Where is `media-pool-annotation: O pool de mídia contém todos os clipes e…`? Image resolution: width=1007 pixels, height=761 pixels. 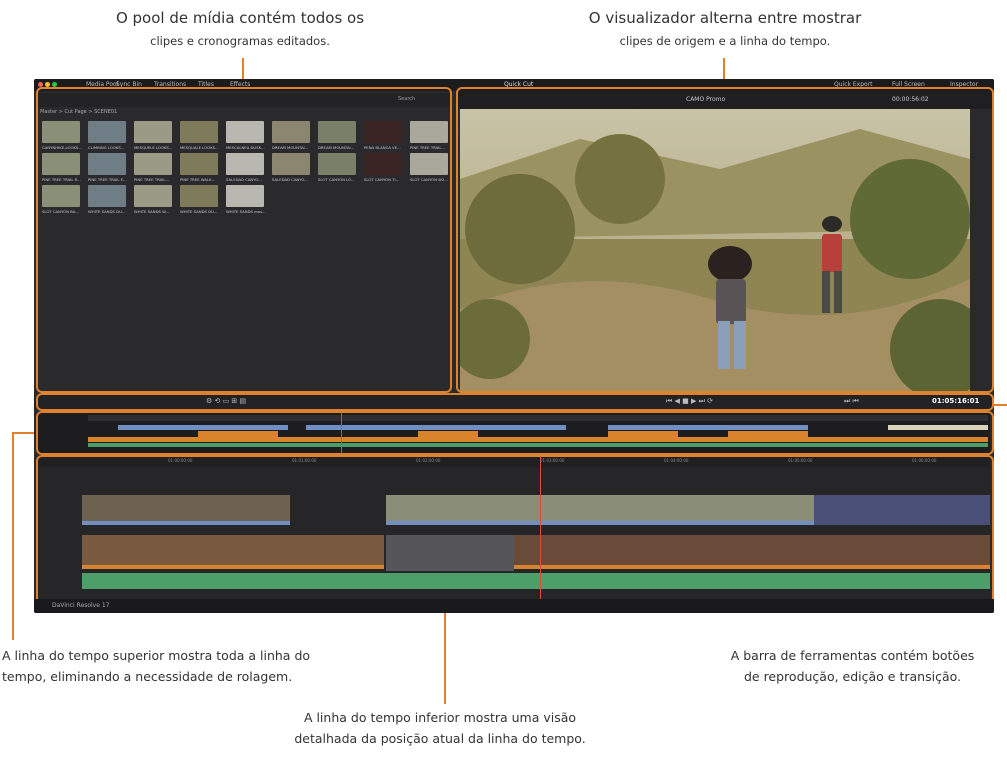
media-pool-annotation: O pool de mídia contém todos os clipes e… is located at coordinates (240, 29).